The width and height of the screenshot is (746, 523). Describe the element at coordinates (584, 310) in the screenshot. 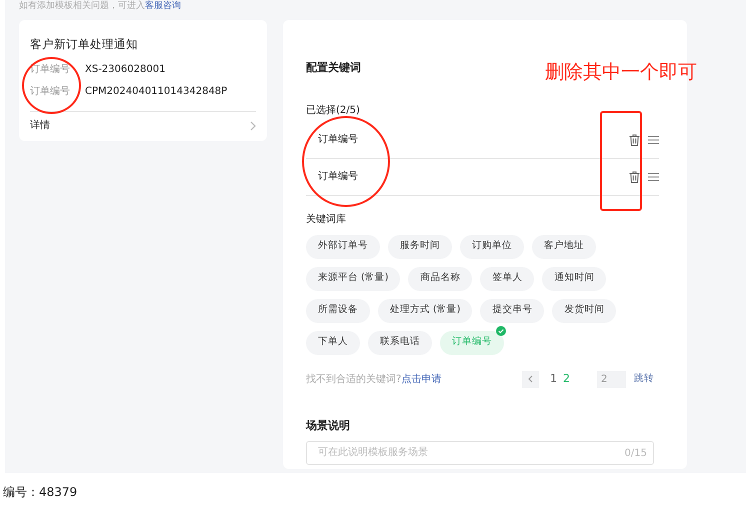

I see `keyword-chip: 发货时间` at that location.